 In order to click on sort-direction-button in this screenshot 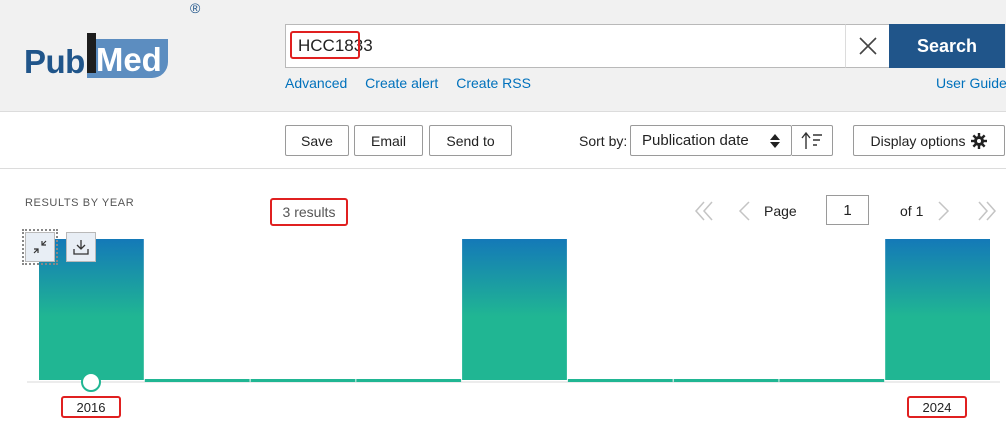, I will do `click(812, 140)`.